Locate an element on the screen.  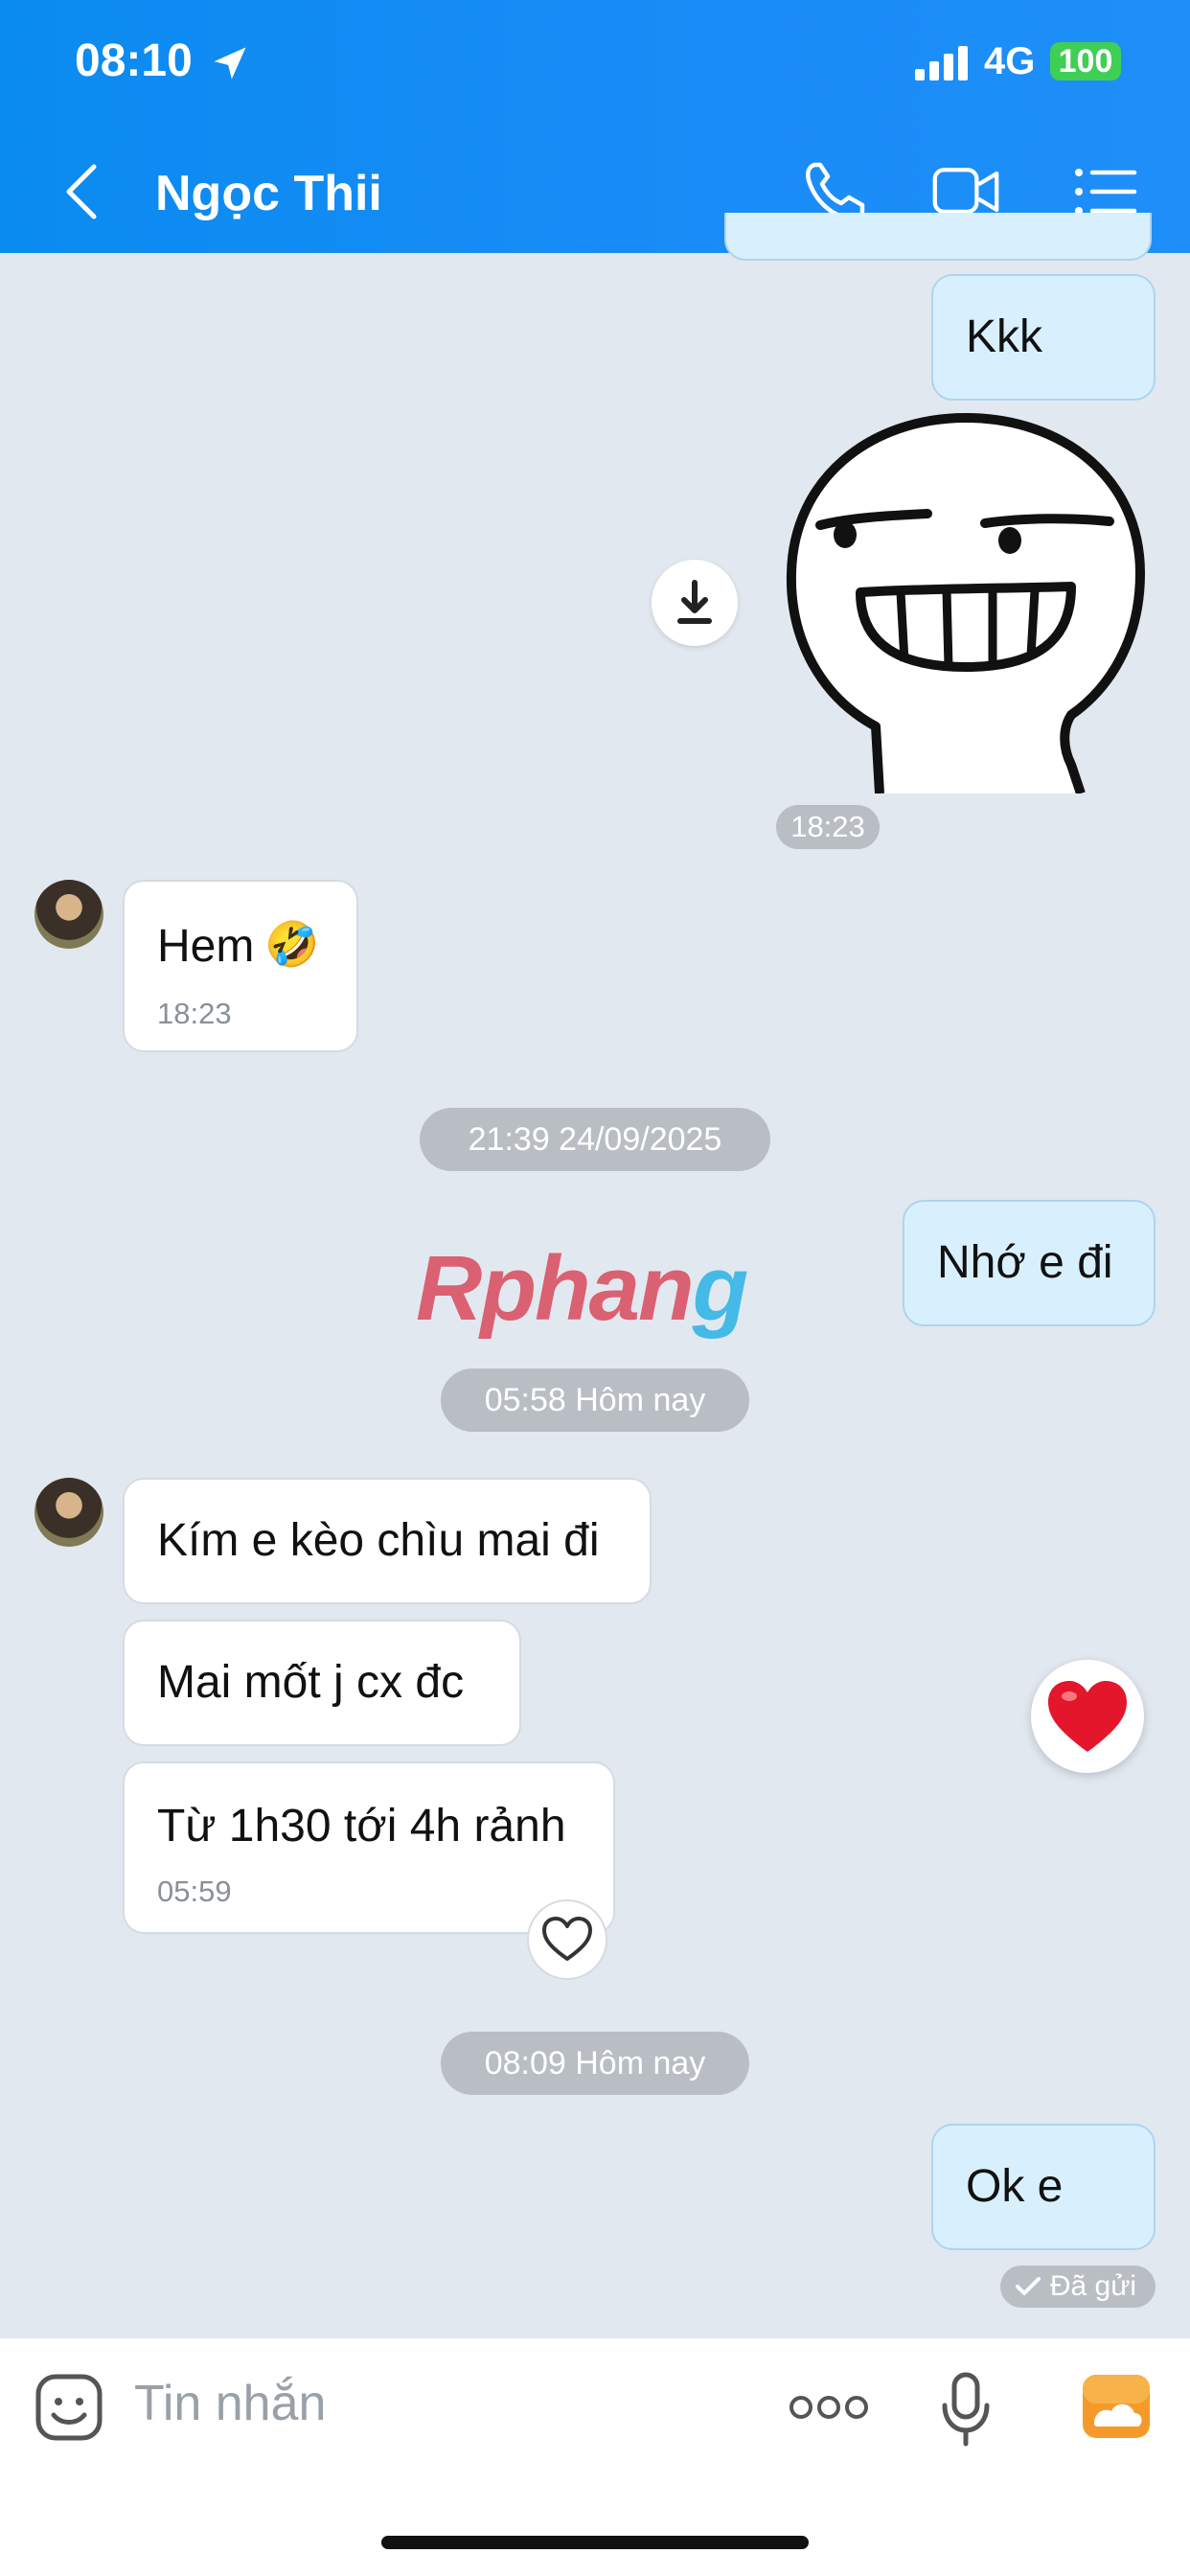
message-bubble-partial is located at coordinates (938, 237).